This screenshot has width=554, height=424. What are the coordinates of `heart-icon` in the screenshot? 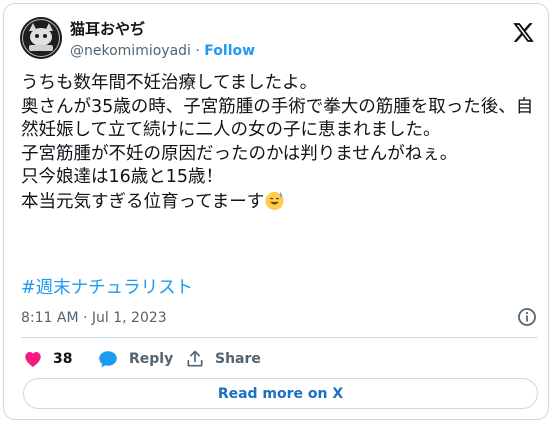 It's located at (33, 359).